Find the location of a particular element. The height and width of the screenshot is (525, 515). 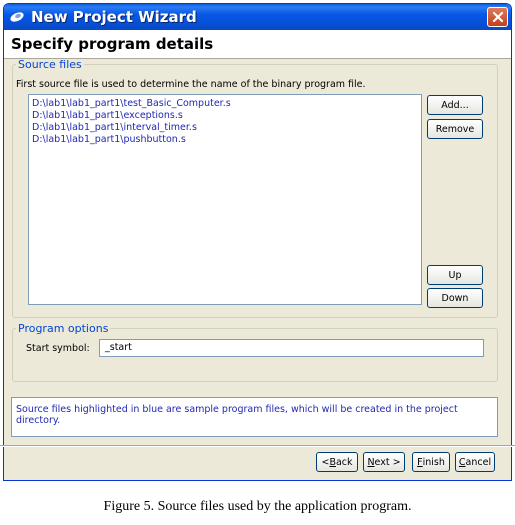

close-button is located at coordinates (497, 17).